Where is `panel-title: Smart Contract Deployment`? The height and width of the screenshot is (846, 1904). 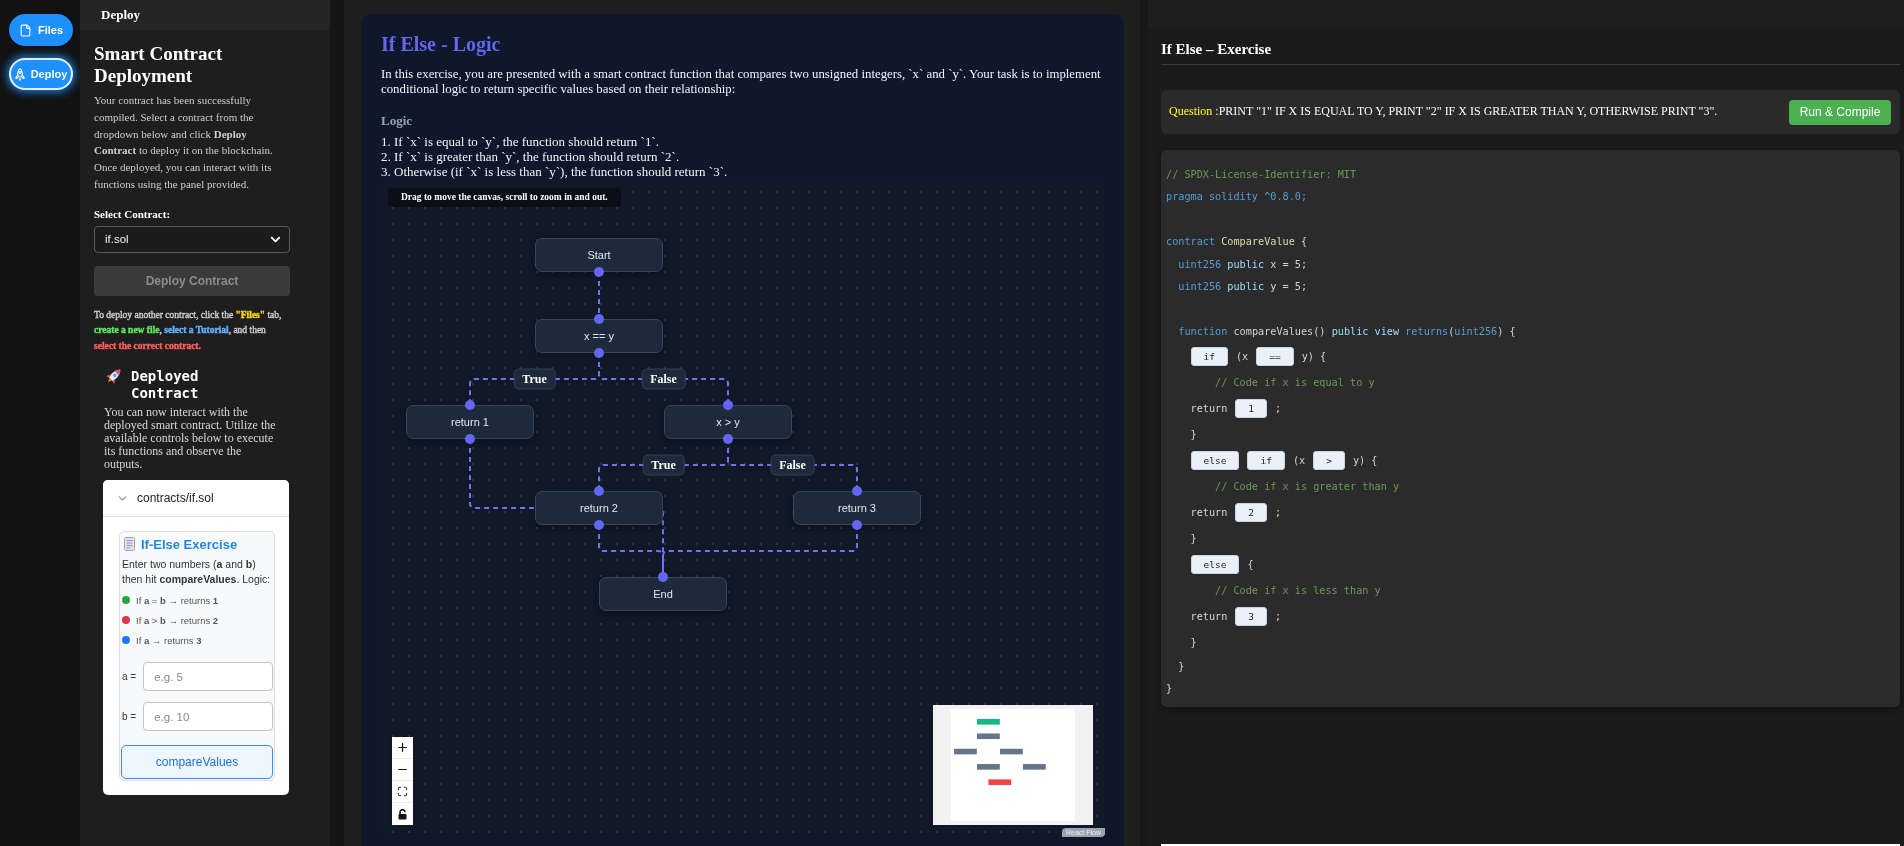
panel-title: Smart Contract Deployment is located at coordinates (159, 65).